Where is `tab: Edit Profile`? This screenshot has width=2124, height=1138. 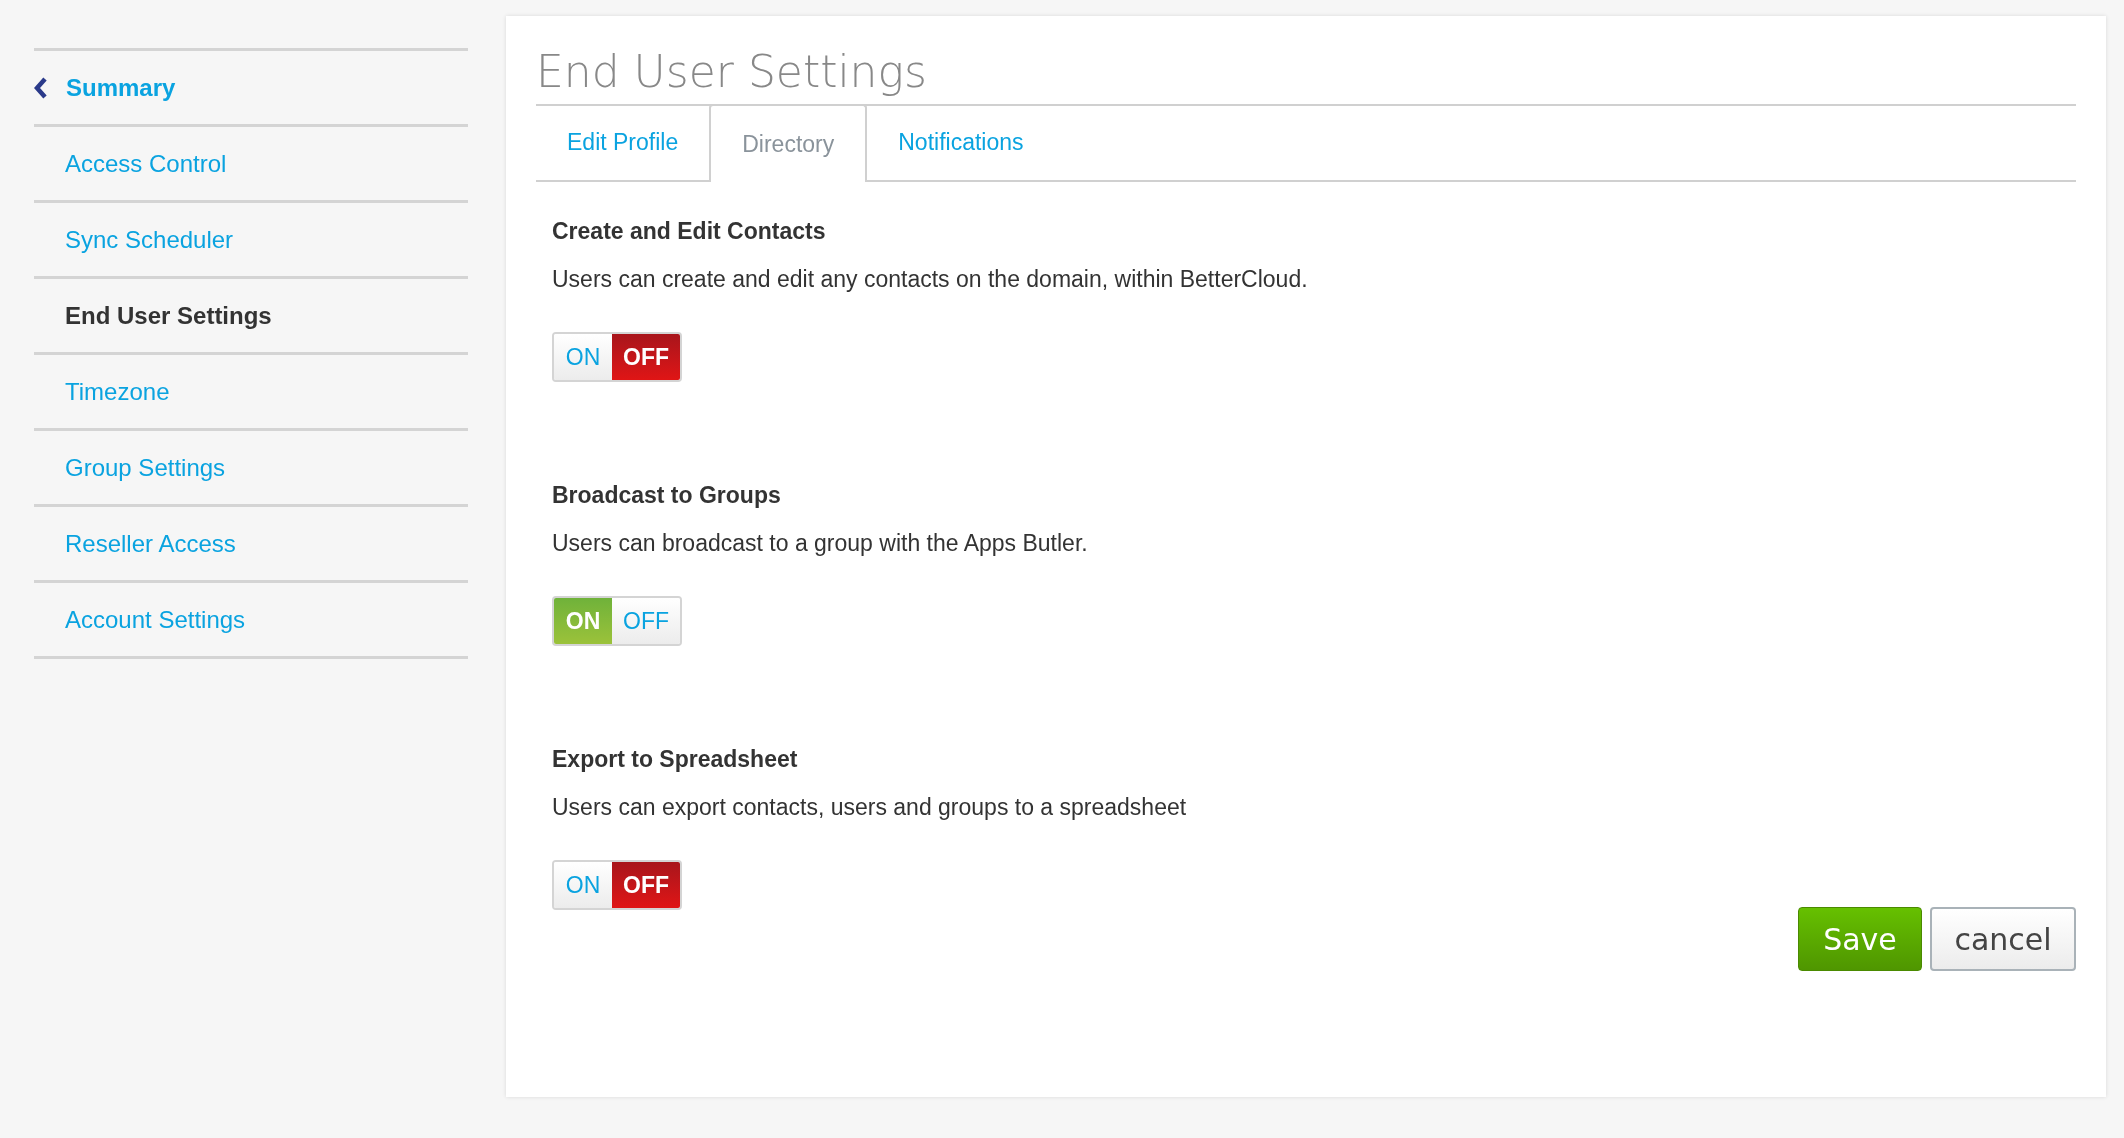 tab: Edit Profile is located at coordinates (623, 142).